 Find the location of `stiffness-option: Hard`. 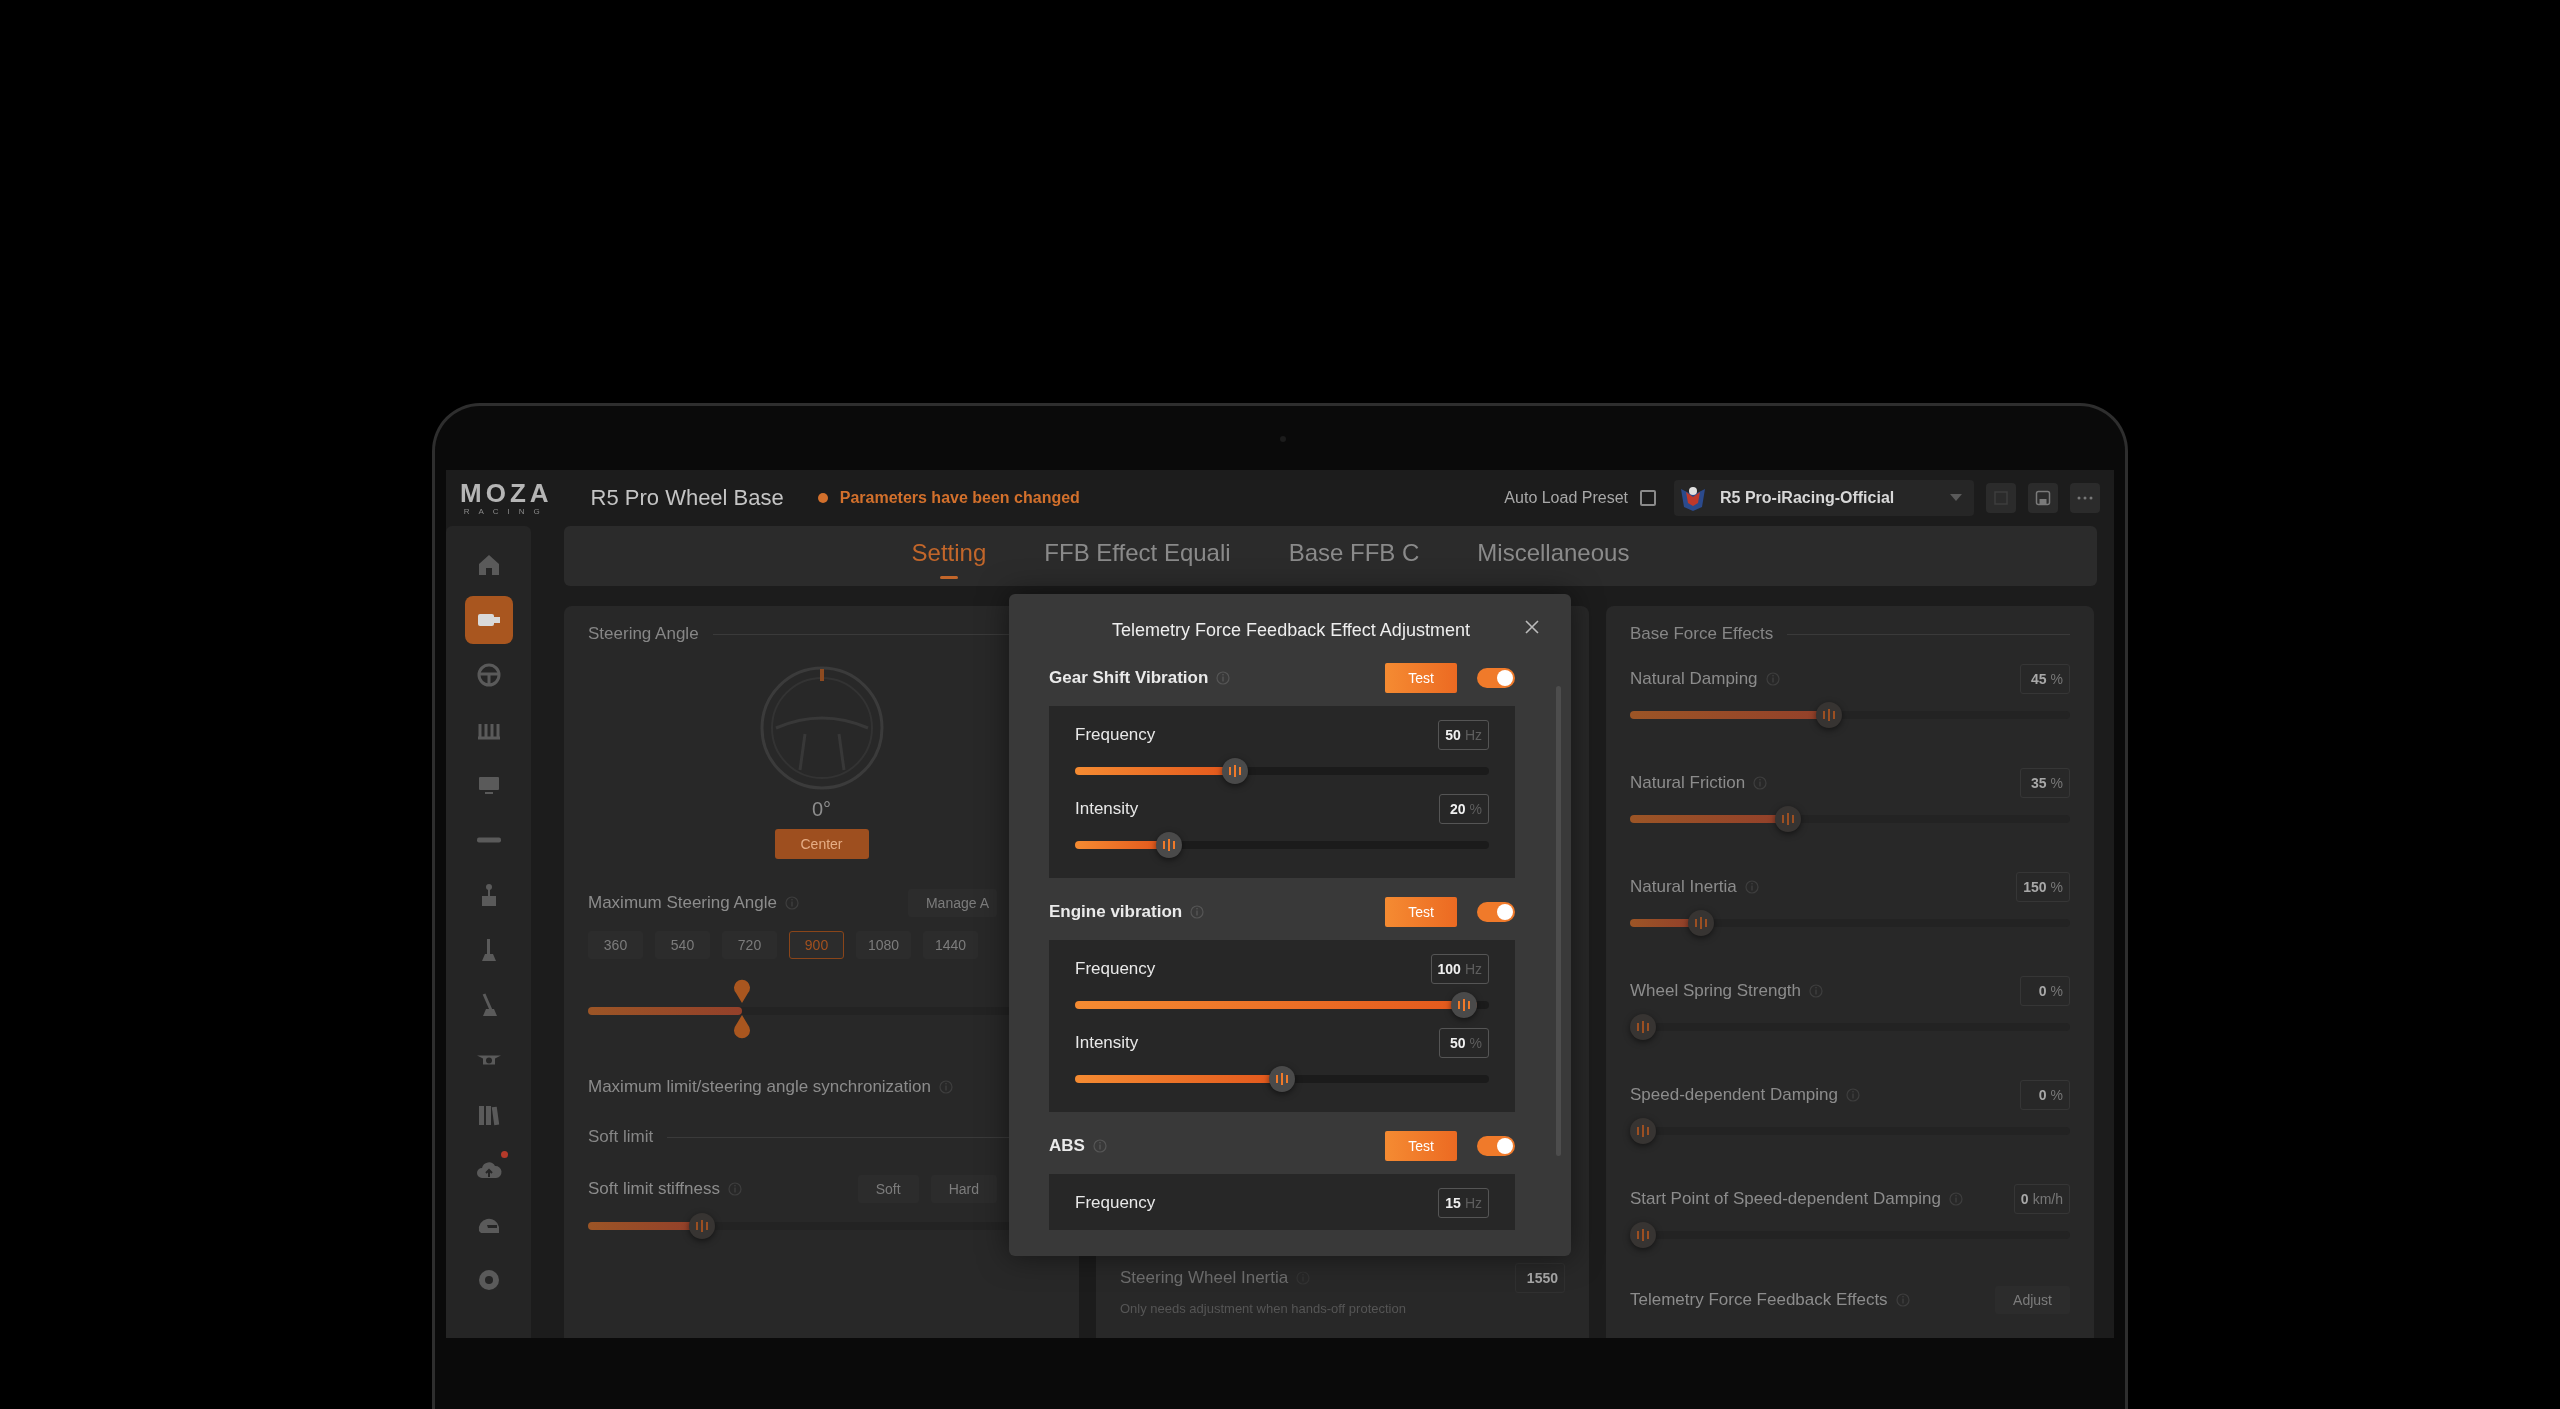

stiffness-option: Hard is located at coordinates (963, 1189).